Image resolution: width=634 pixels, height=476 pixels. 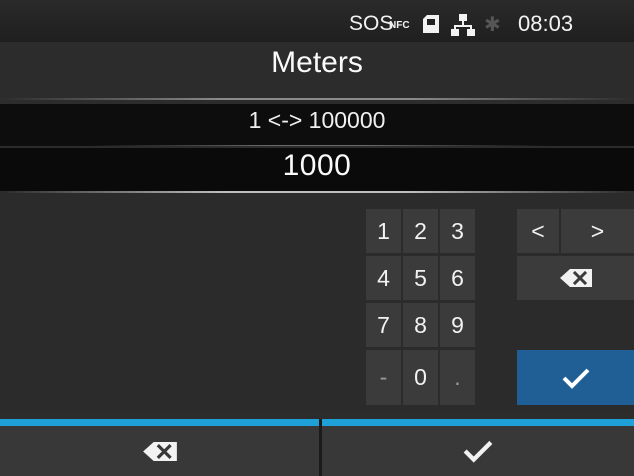 What do you see at coordinates (317, 166) in the screenshot?
I see `value-display: 1000` at bounding box center [317, 166].